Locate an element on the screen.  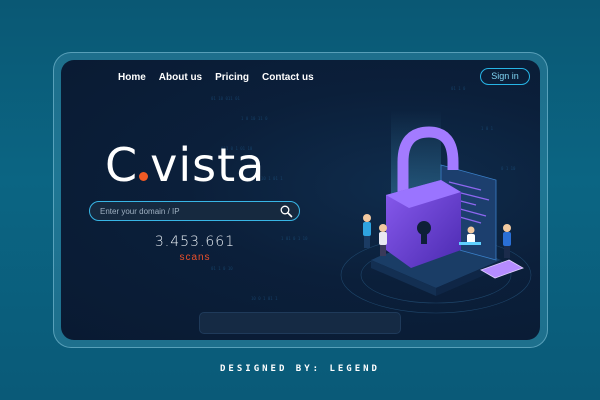
svg-text: 01 1 0 is located at coordinates (458, 88).